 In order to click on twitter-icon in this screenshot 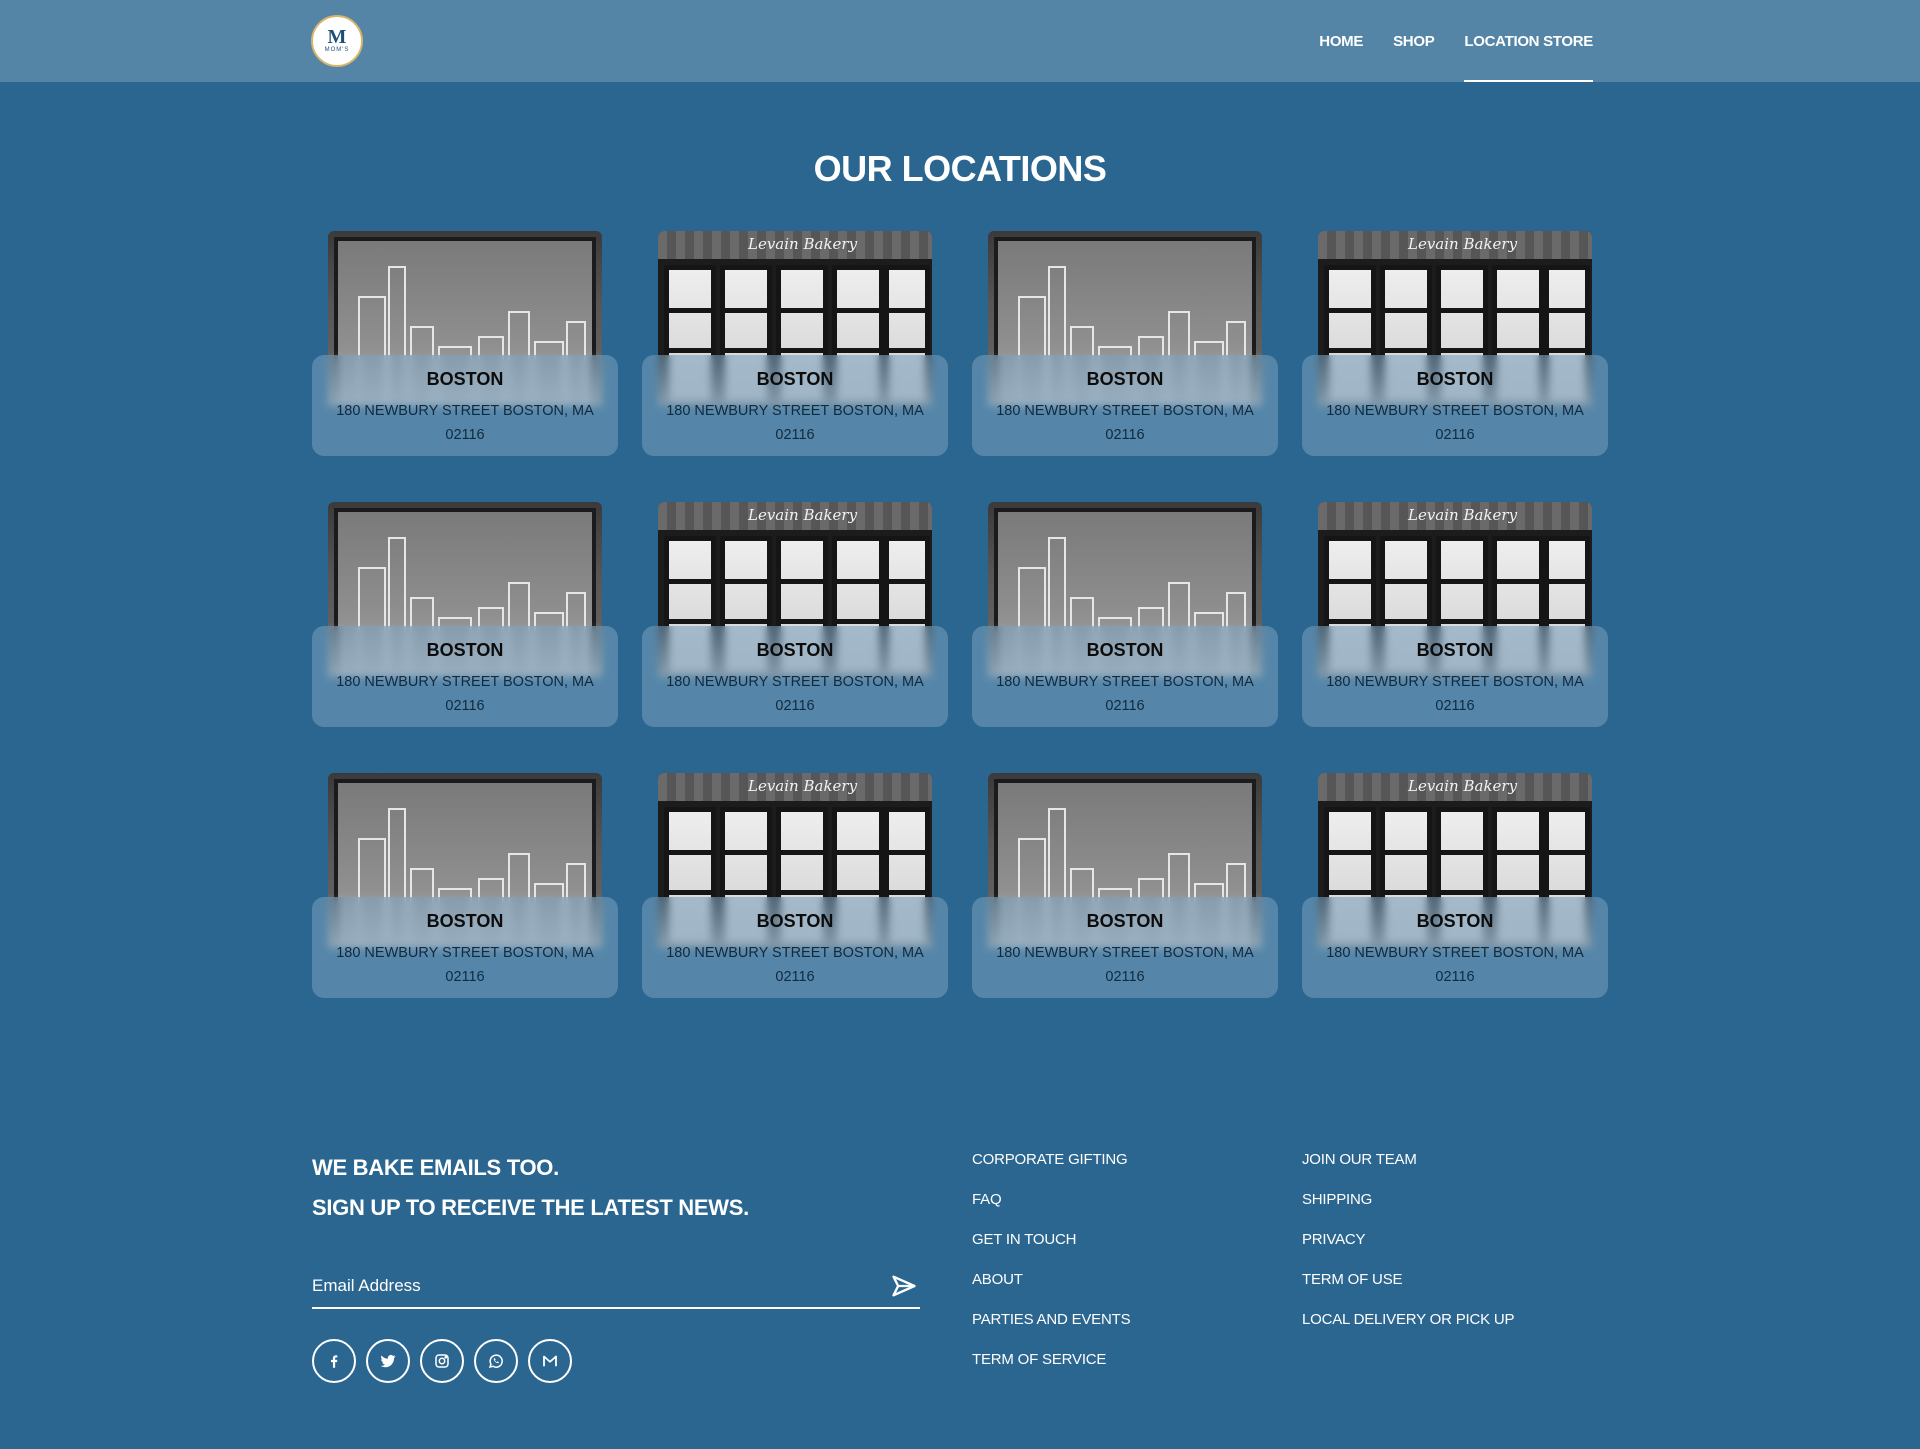, I will do `click(388, 1361)`.